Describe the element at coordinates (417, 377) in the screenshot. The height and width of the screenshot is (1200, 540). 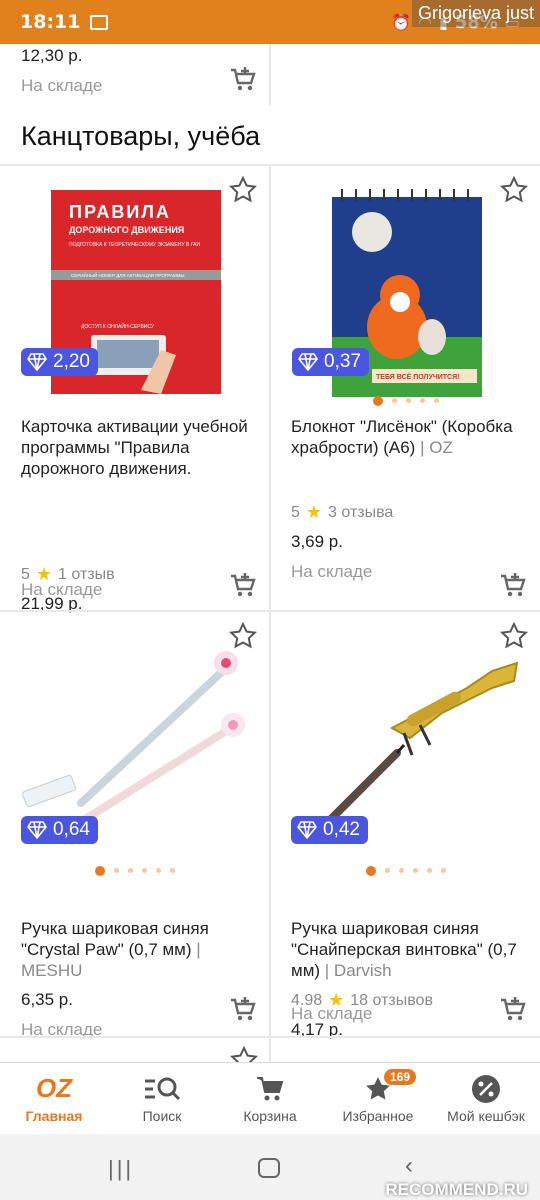
I see `svg-text: ТЕБЯ ВСЁ ПОЛУЧИТСЯ!` at that location.